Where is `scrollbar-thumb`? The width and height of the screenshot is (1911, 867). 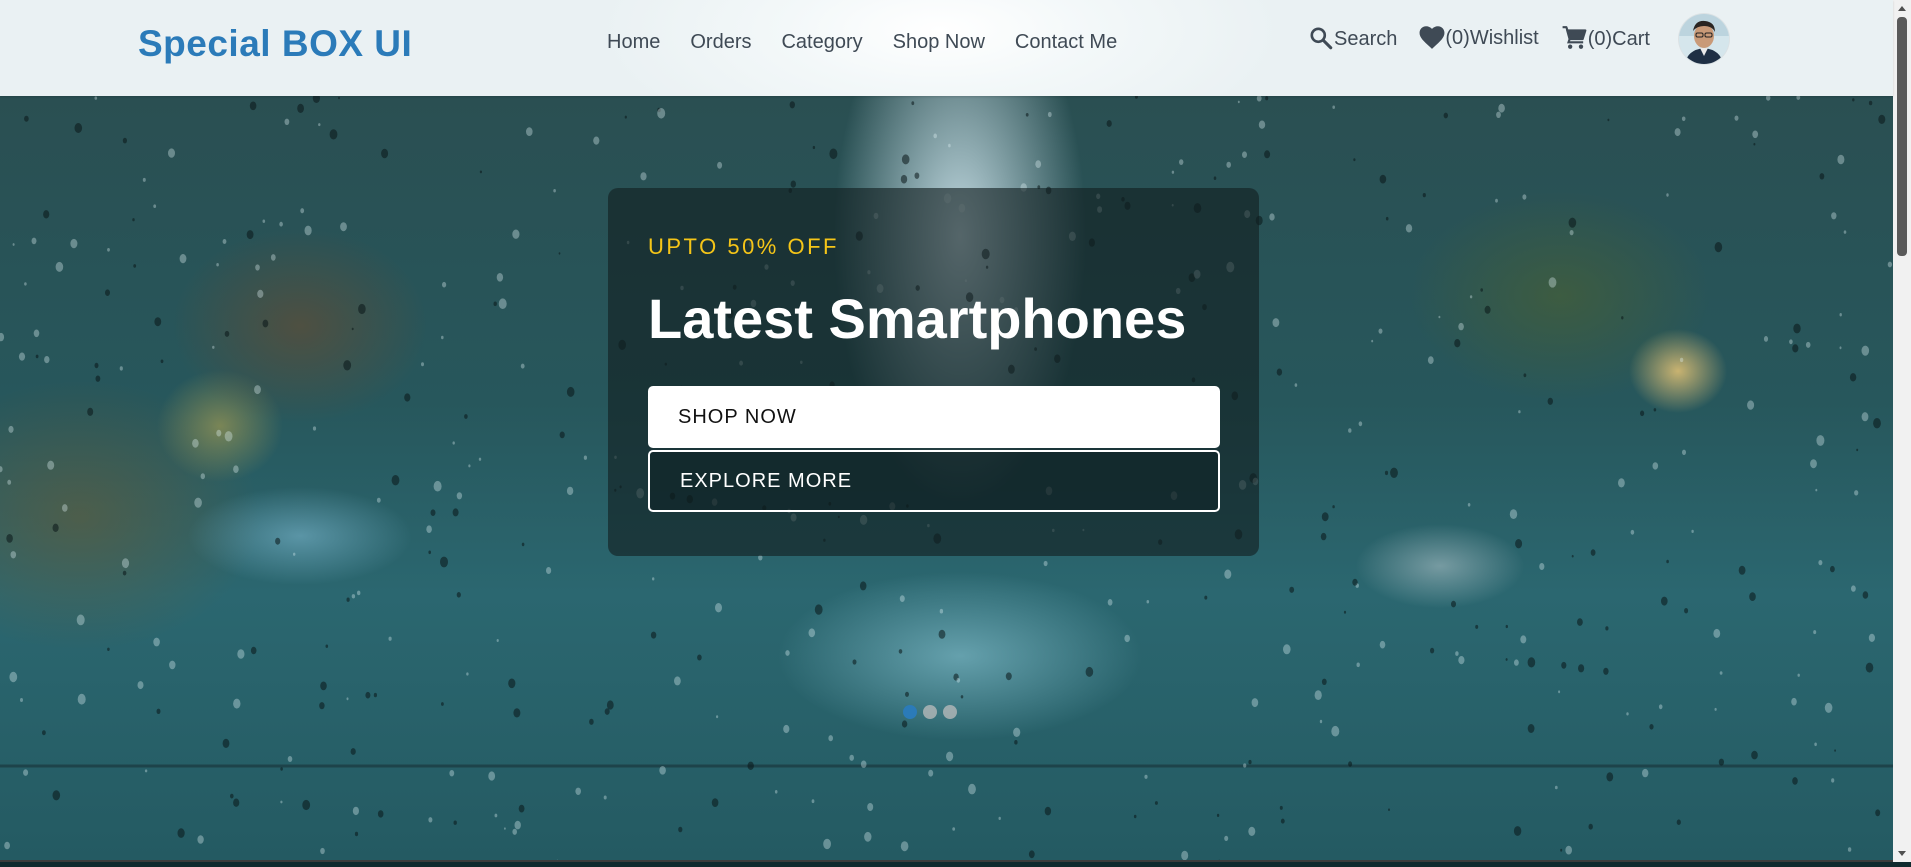 scrollbar-thumb is located at coordinates (1902, 136).